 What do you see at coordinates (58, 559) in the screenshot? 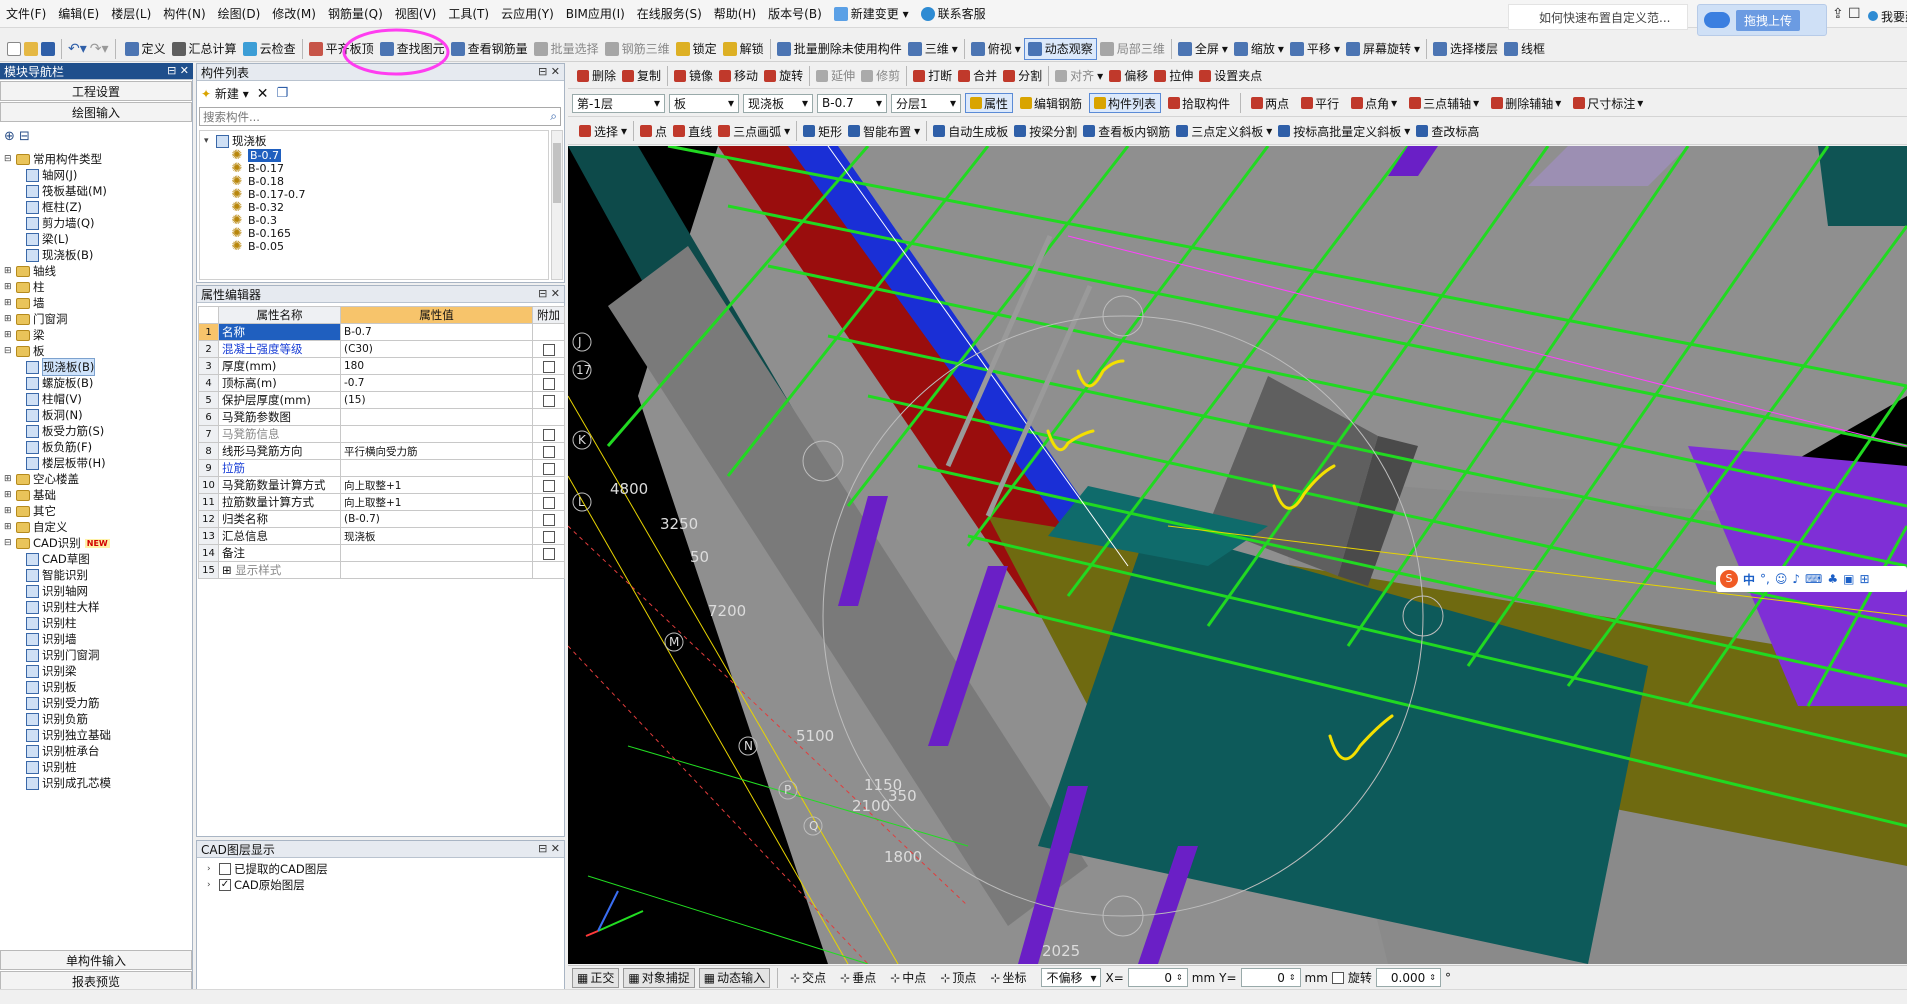
I see `nav-item-25: CAD草图` at bounding box center [58, 559].